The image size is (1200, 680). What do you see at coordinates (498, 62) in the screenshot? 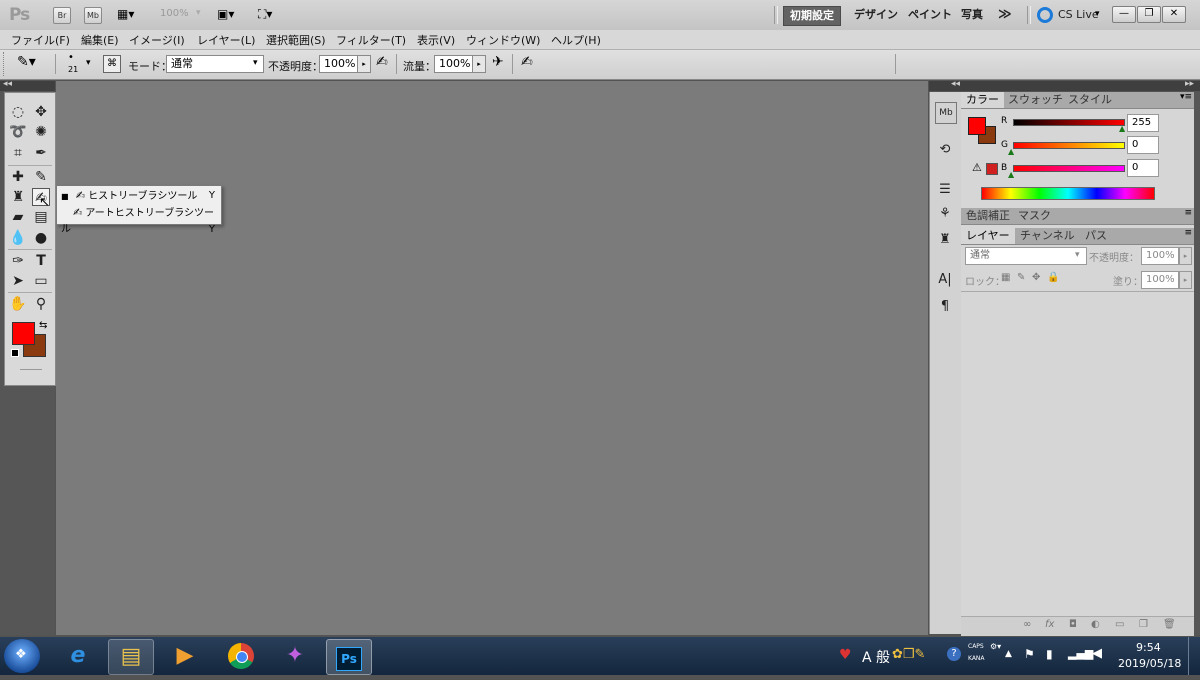
I see `airbrush-icon: ✈` at bounding box center [498, 62].